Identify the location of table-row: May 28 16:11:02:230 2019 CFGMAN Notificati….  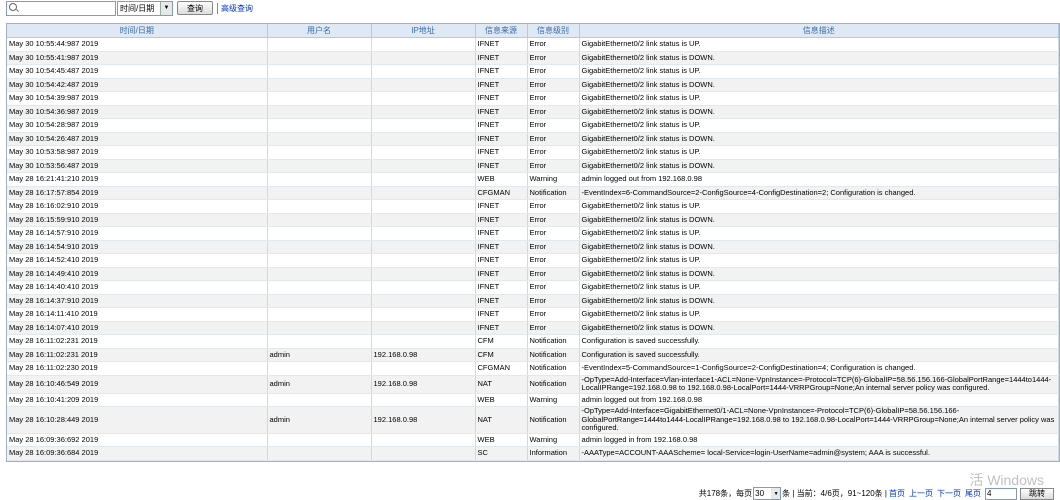
(533, 368).